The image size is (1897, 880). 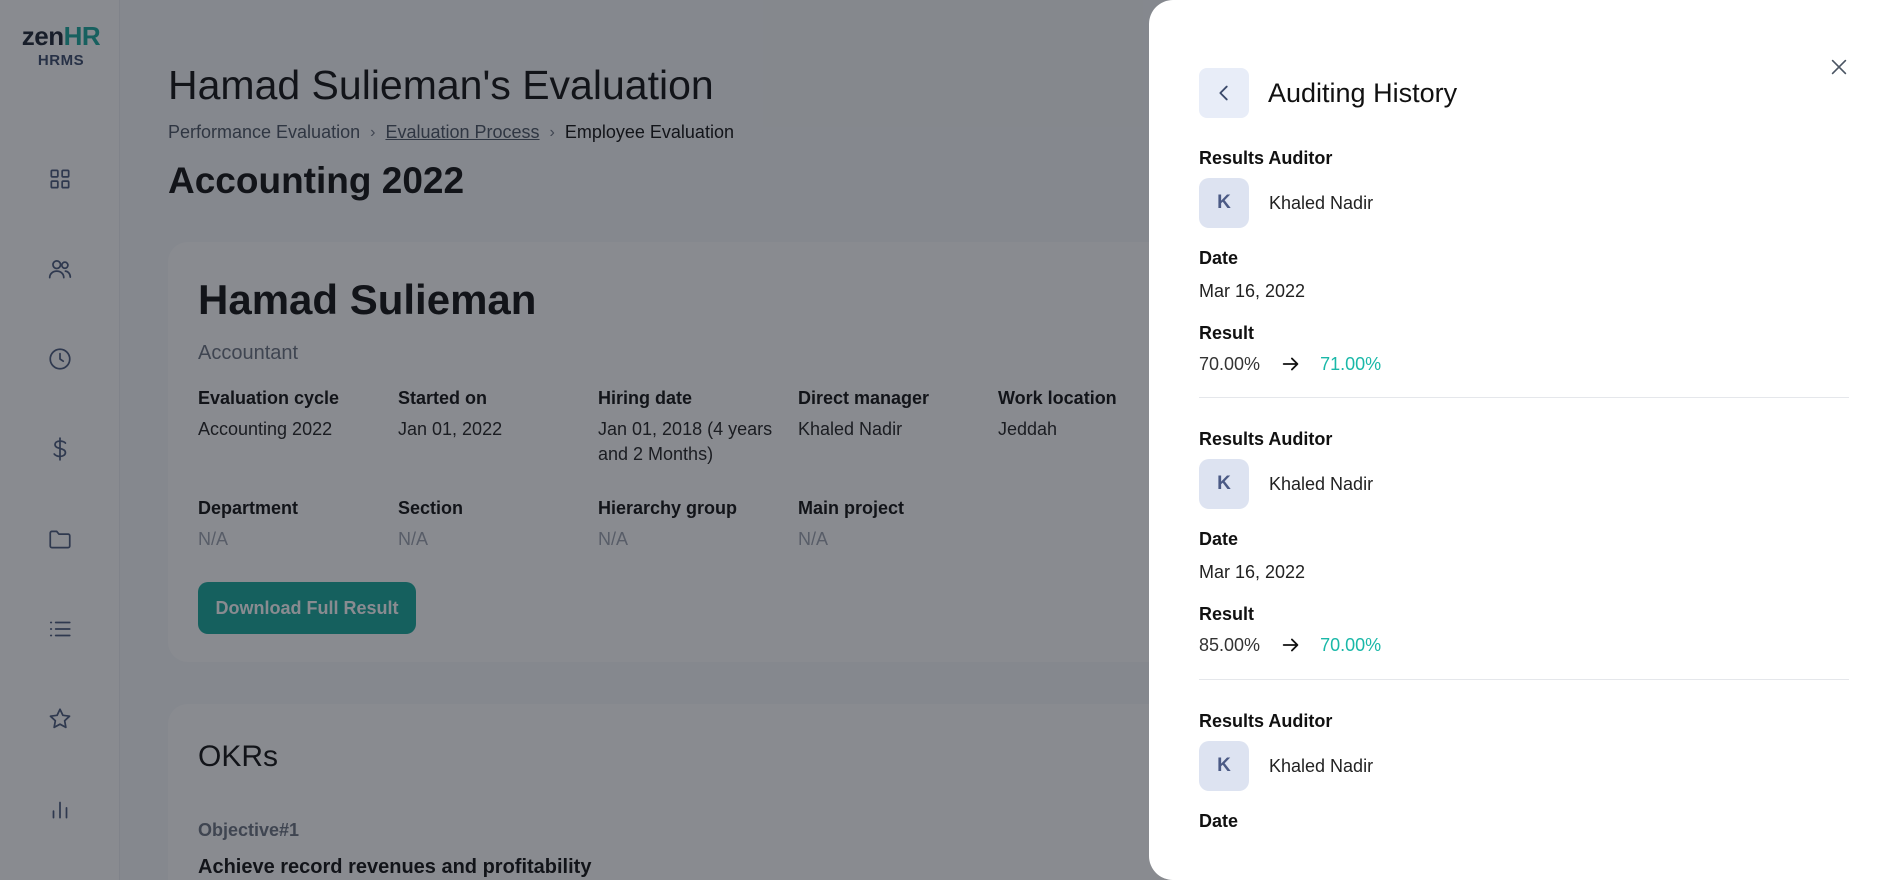 I want to click on back-button, so click(x=1224, y=93).